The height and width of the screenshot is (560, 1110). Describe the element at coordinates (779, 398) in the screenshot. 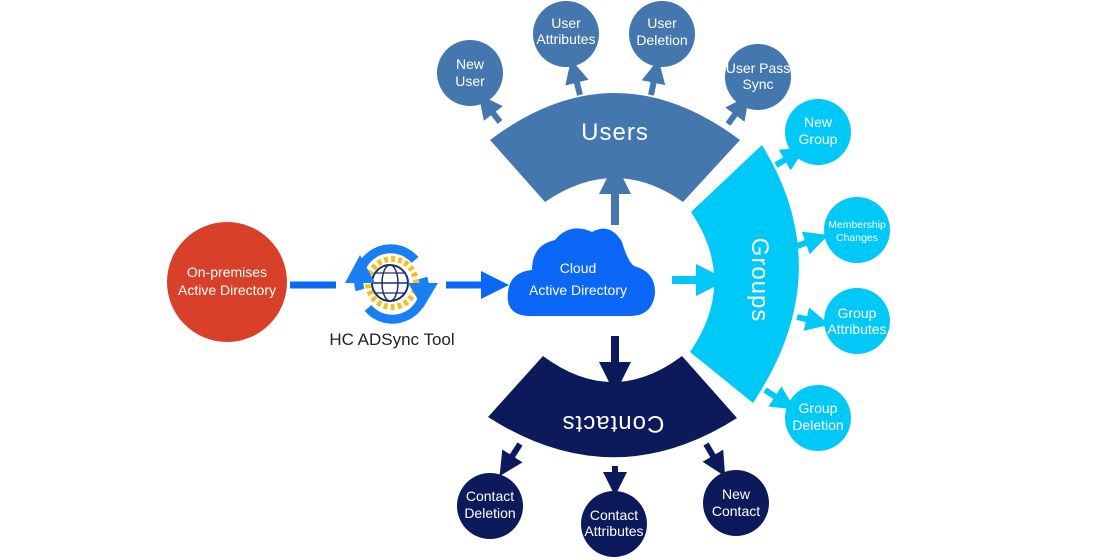

I see `arrow-to-group-deletion` at that location.